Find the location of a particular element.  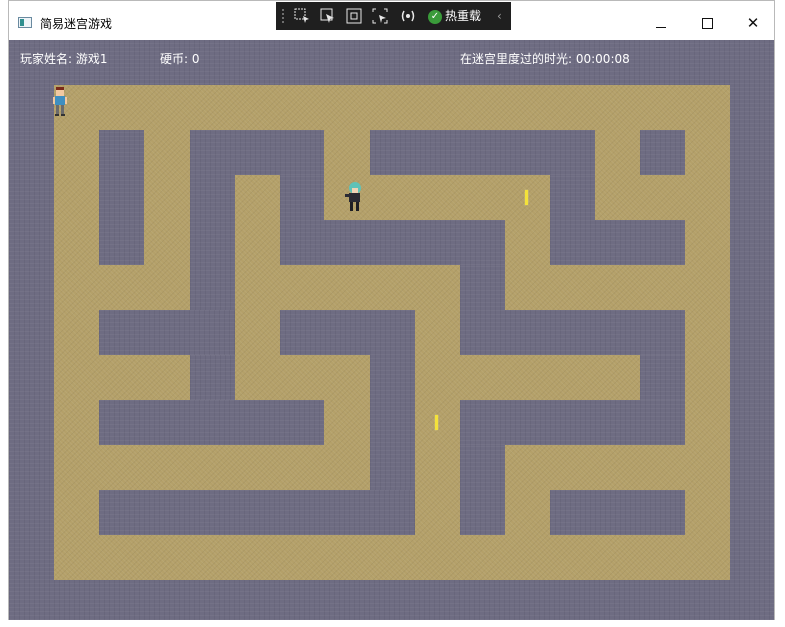

hot-reload-button: ✓ 热重载 is located at coordinates (454, 16).